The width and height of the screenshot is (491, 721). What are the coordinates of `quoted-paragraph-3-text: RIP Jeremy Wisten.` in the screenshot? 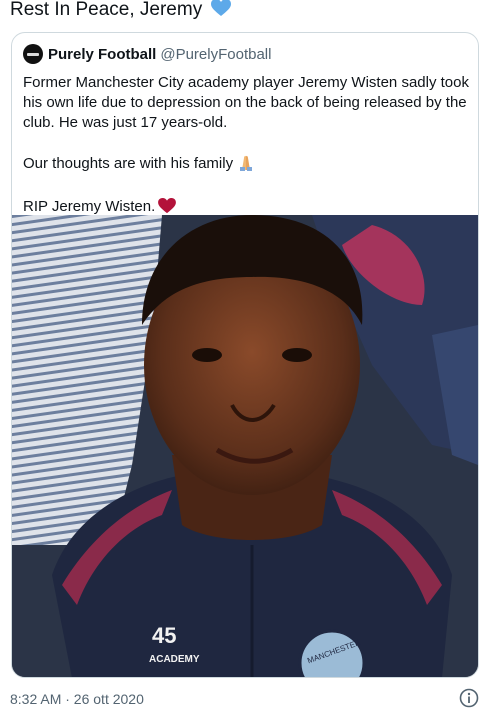 It's located at (89, 206).